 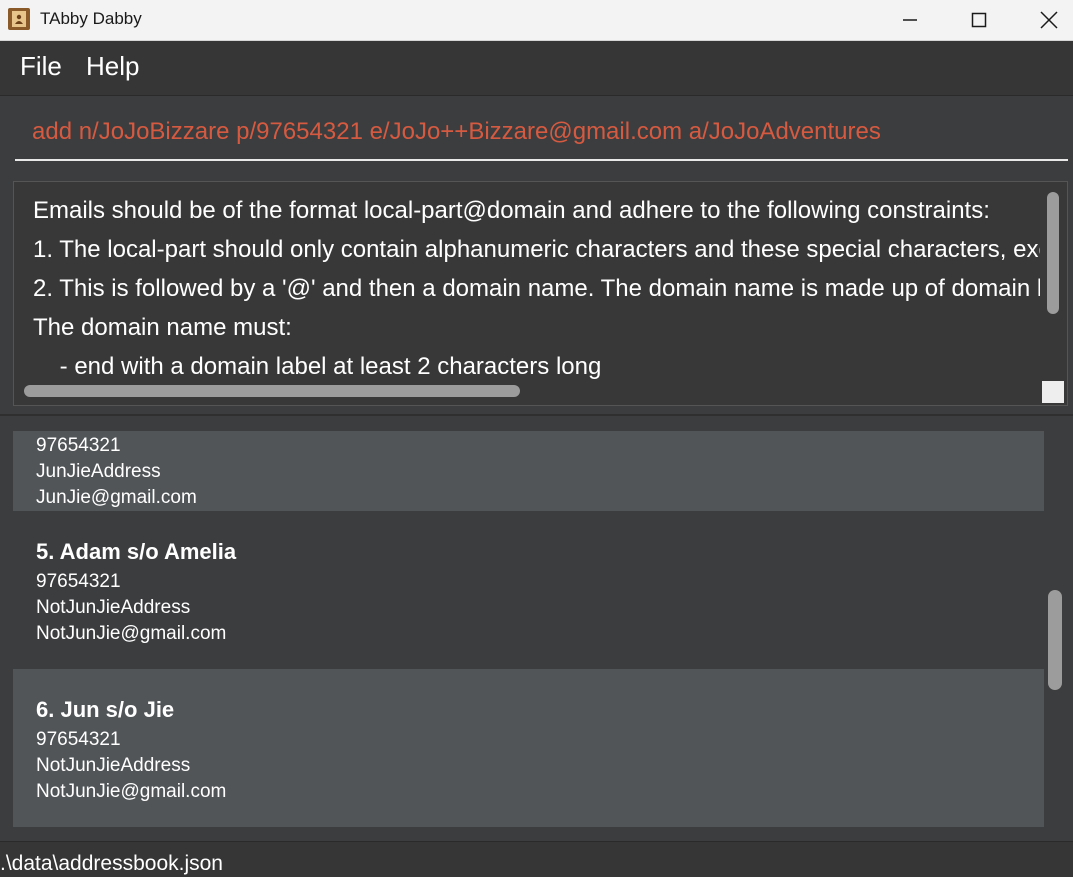 I want to click on person-card: 97654321 JunJieAddress JunJie@gmail.com, so click(x=528, y=471).